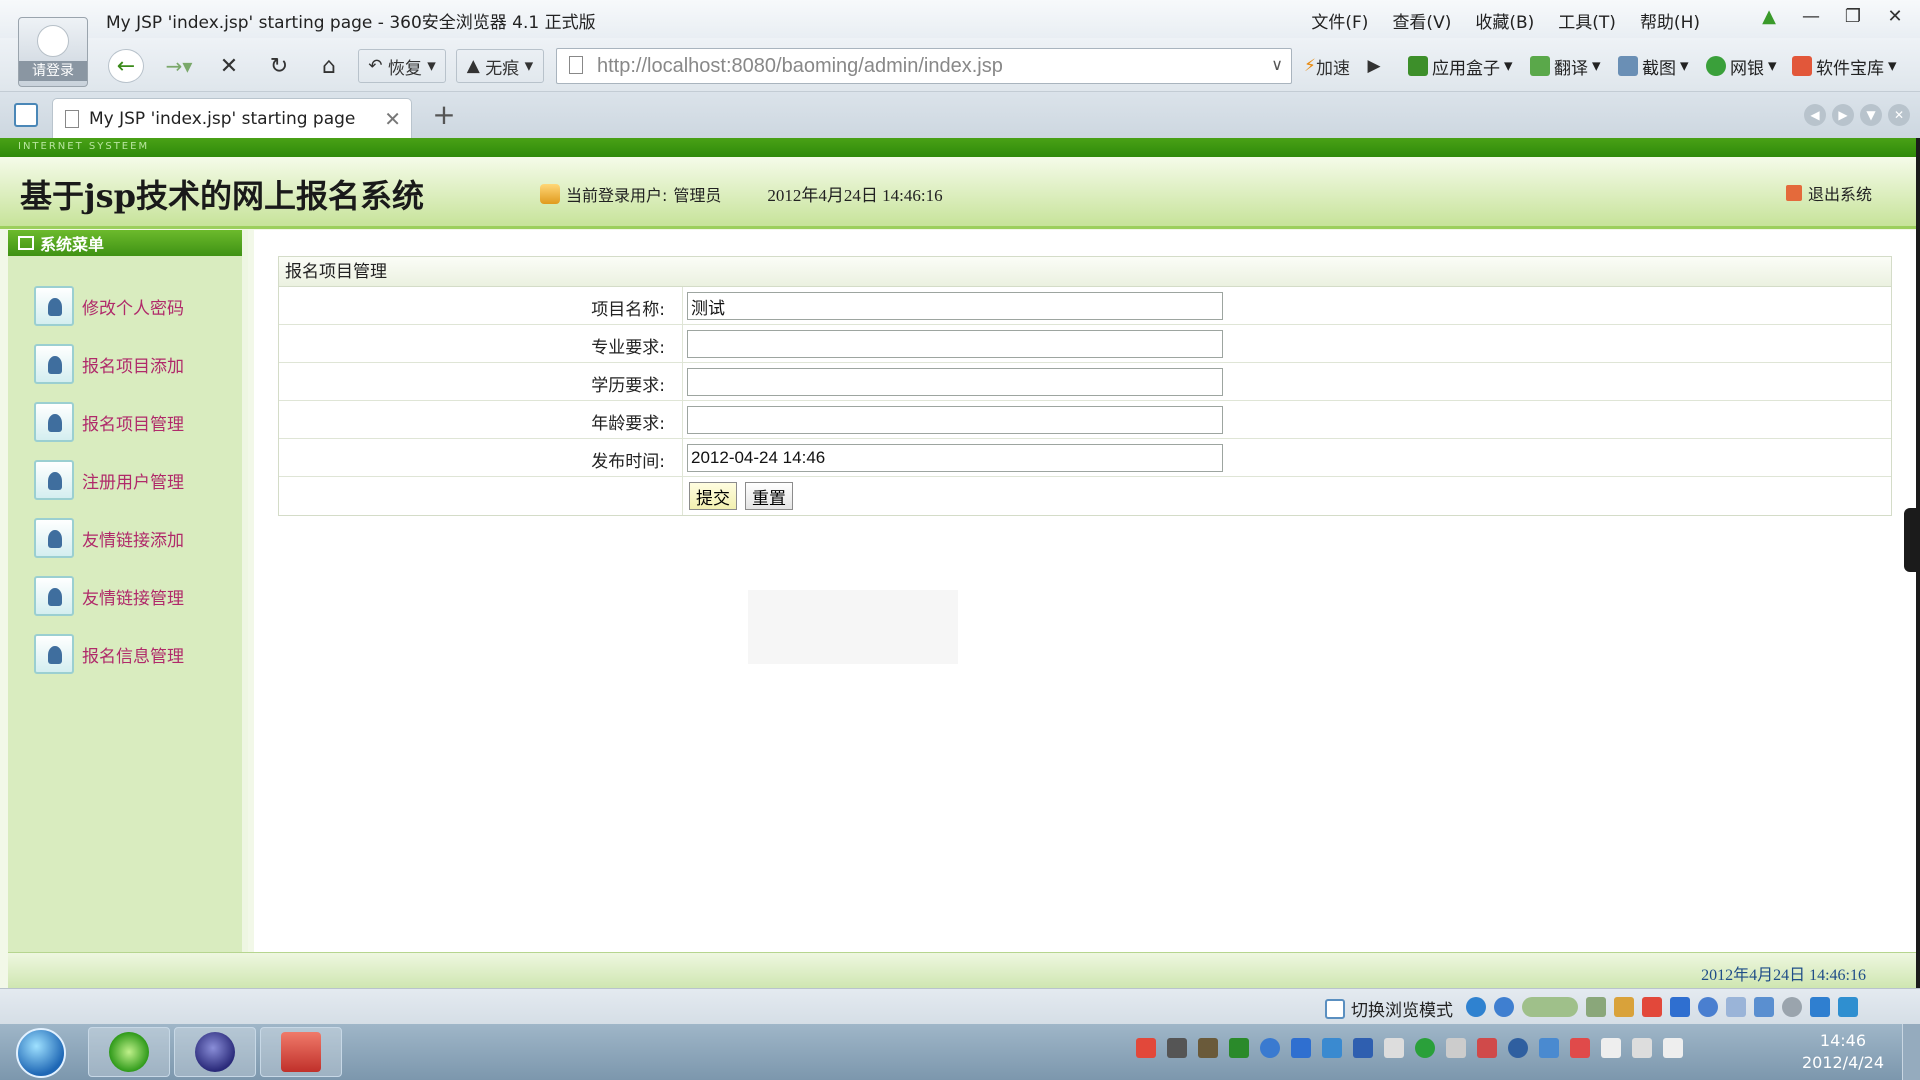 The width and height of the screenshot is (1920, 1080). I want to click on menu-help: 帮助(H), so click(1670, 20).